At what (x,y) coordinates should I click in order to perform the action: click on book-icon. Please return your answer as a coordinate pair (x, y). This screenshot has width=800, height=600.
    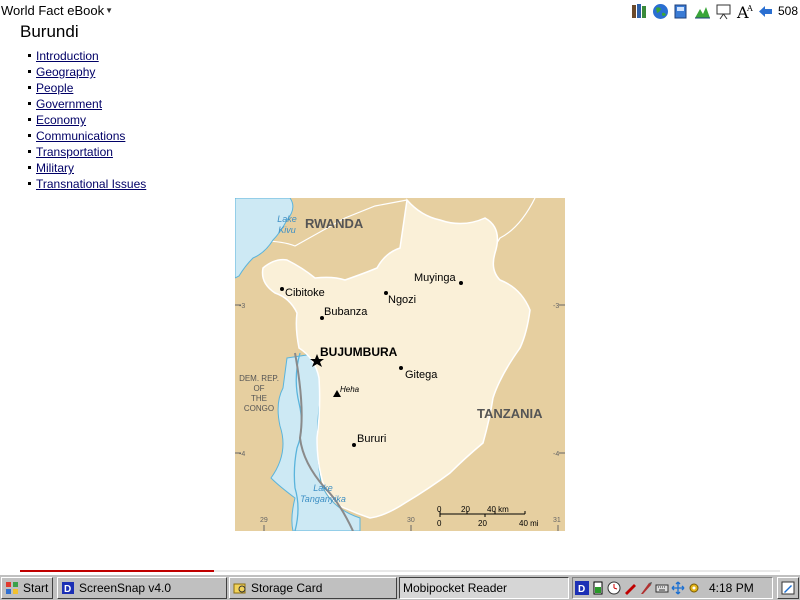
    Looking at the image, I should click on (681, 11).